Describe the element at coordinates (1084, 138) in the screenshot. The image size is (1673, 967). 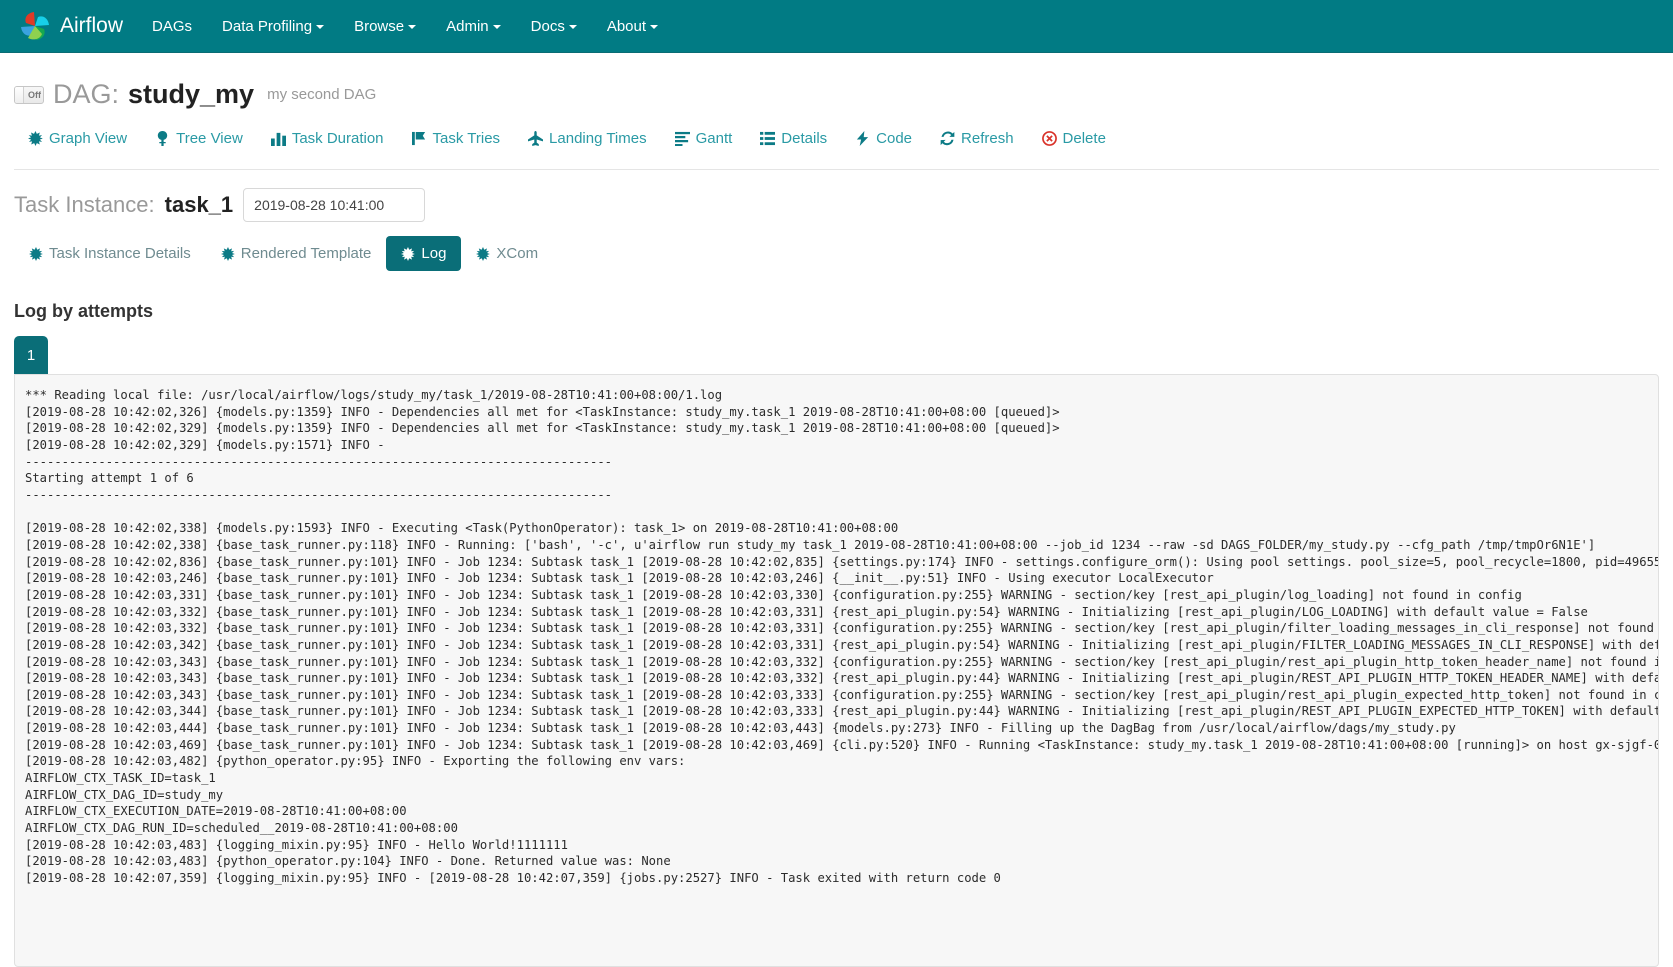
I see `tab-label: Delete` at that location.